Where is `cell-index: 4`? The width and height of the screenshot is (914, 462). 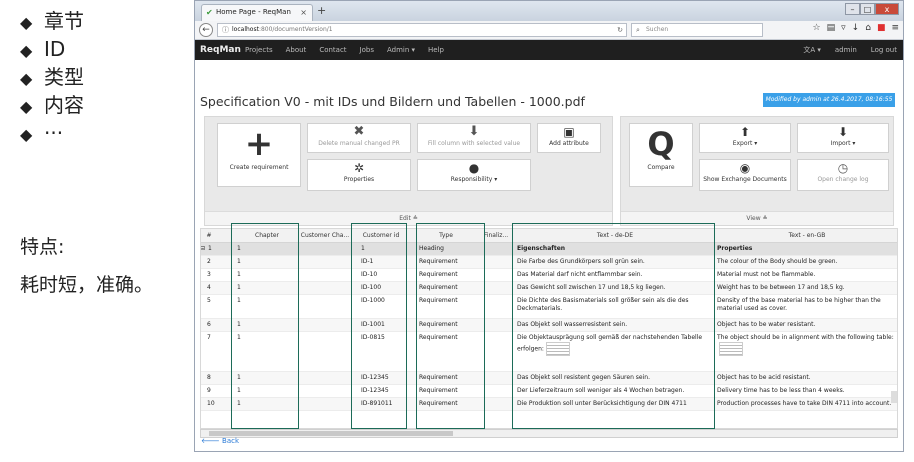
cell-index: 4 is located at coordinates (209, 287).